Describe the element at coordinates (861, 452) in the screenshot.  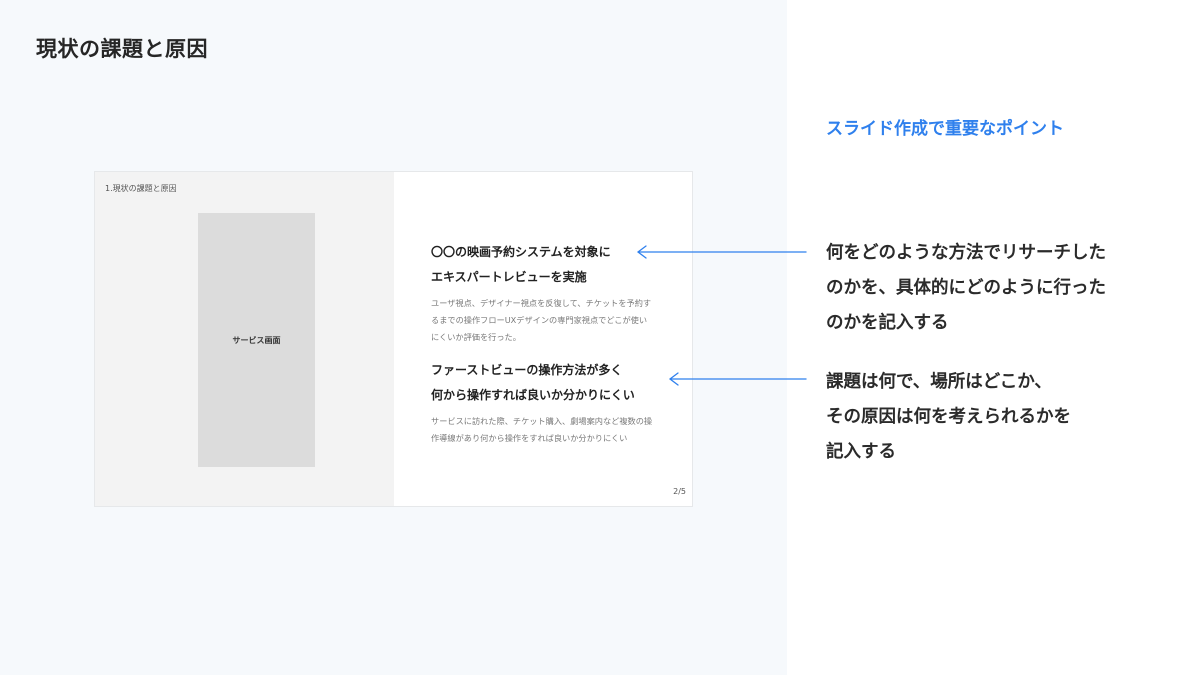
I see `point-note-line: 記入する` at that location.